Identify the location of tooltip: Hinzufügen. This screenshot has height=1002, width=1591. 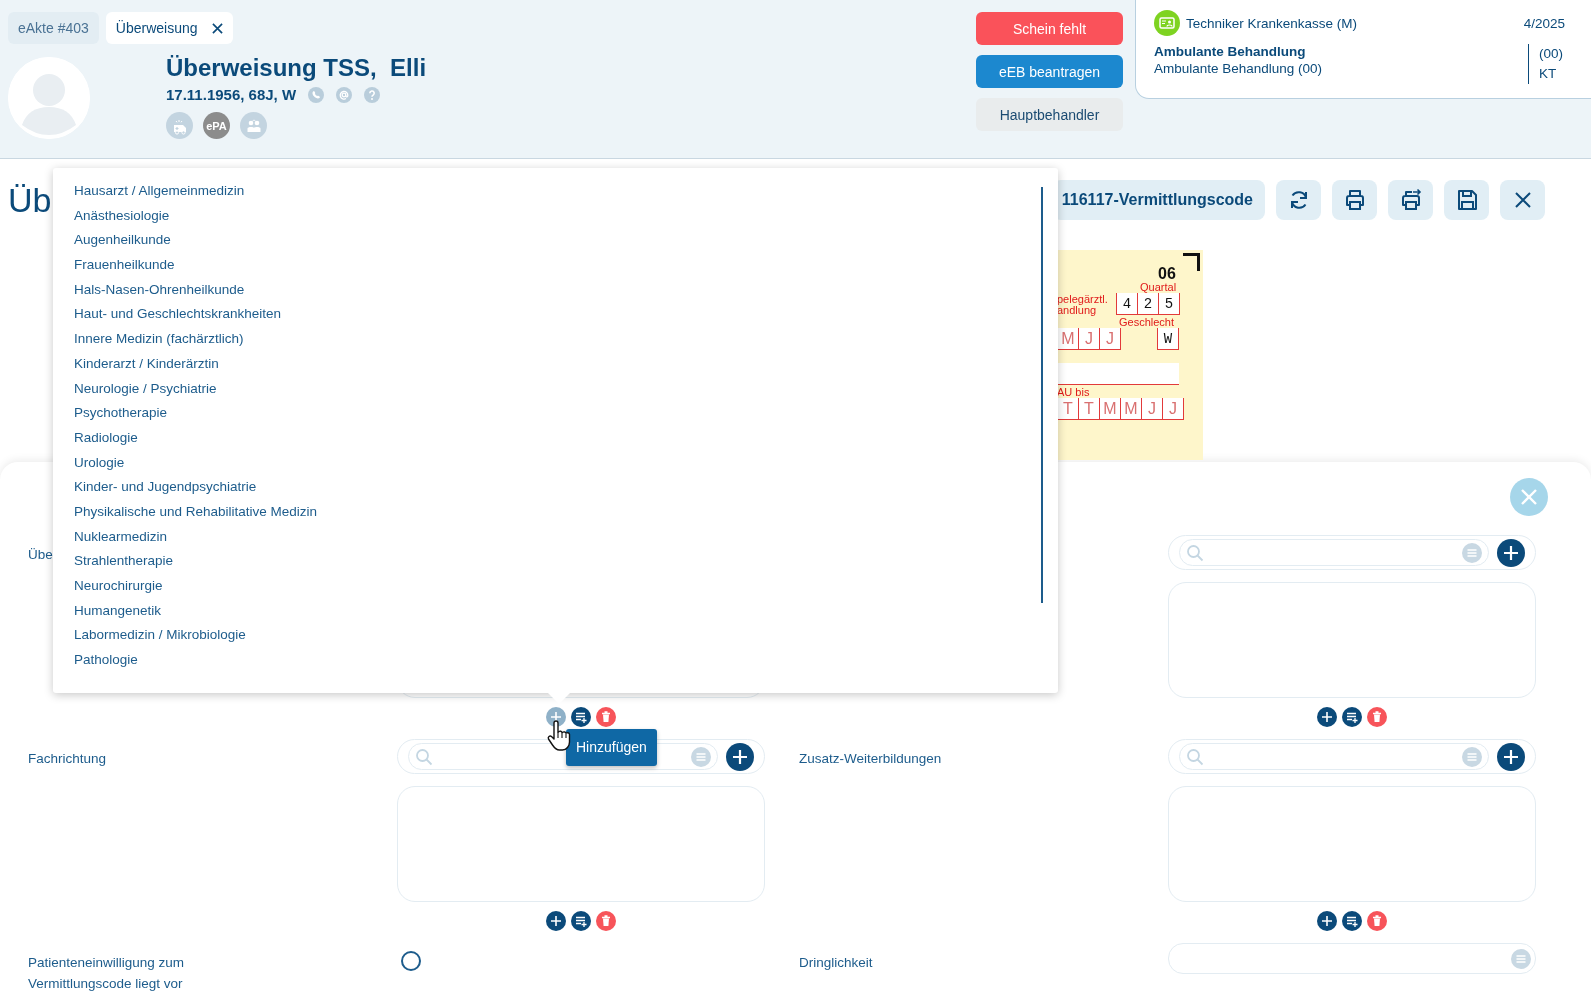
(611, 747).